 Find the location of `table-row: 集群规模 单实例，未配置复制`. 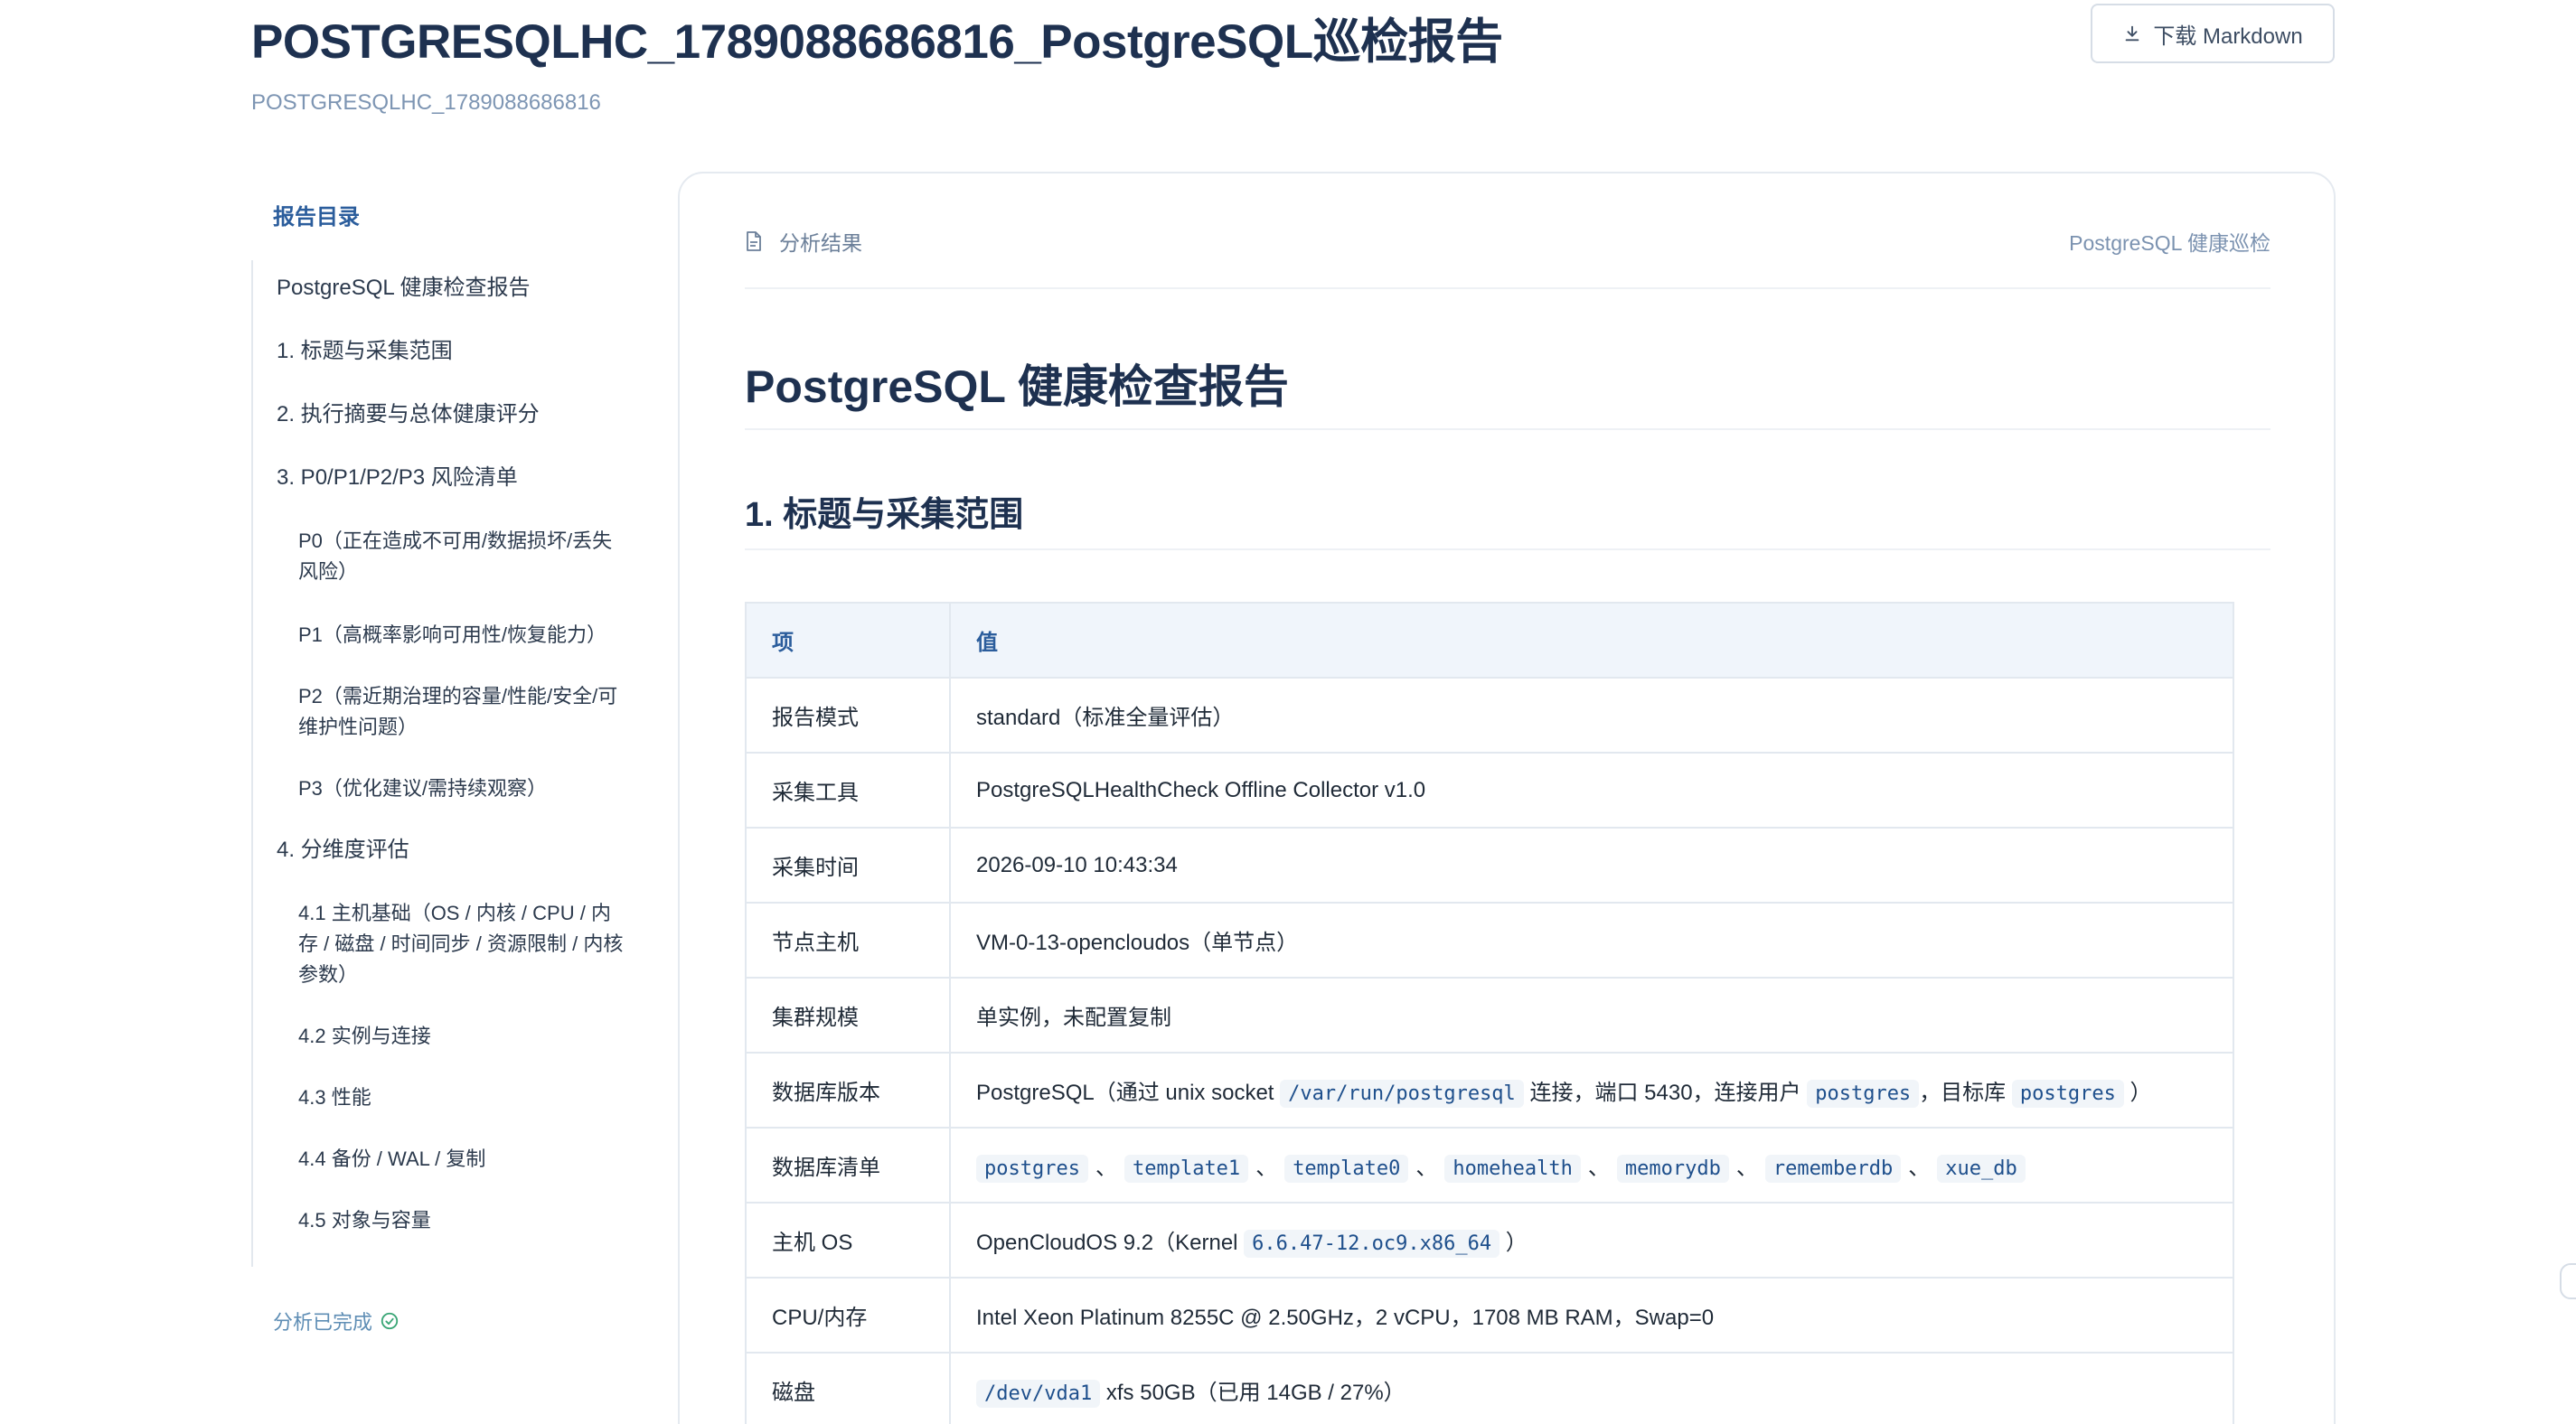

table-row: 集群规模 单实例，未配置复制 is located at coordinates (1489, 1015).